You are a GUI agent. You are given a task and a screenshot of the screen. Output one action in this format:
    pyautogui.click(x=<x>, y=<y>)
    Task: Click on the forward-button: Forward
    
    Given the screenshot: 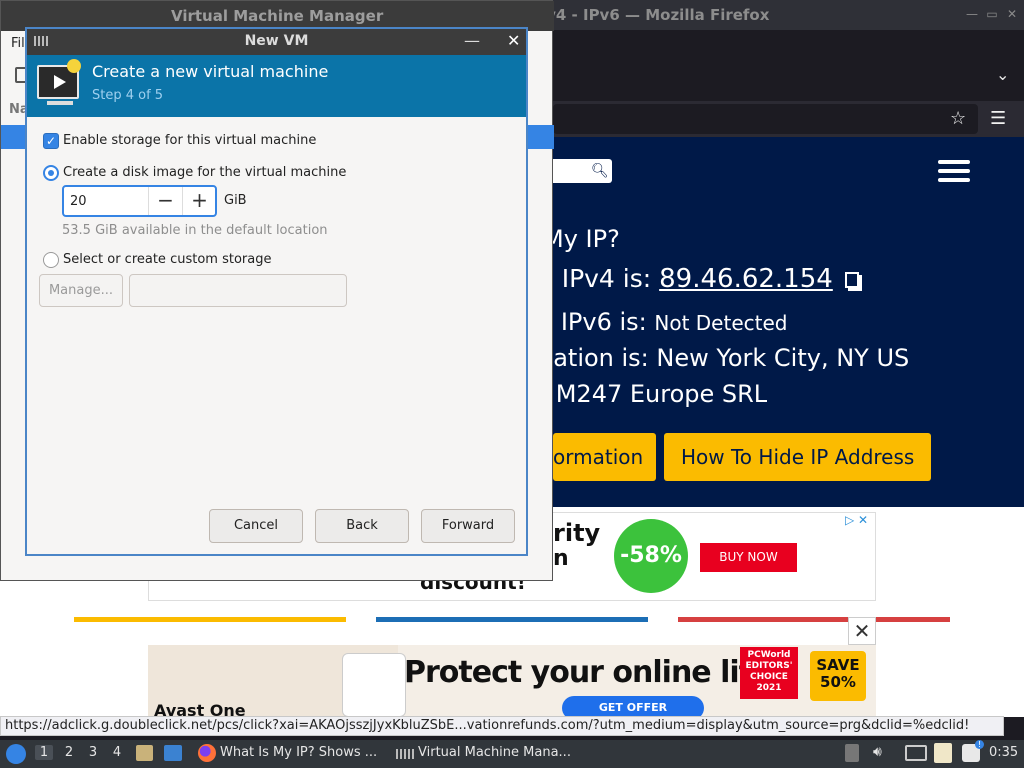 What is the action you would take?
    pyautogui.click(x=468, y=526)
    